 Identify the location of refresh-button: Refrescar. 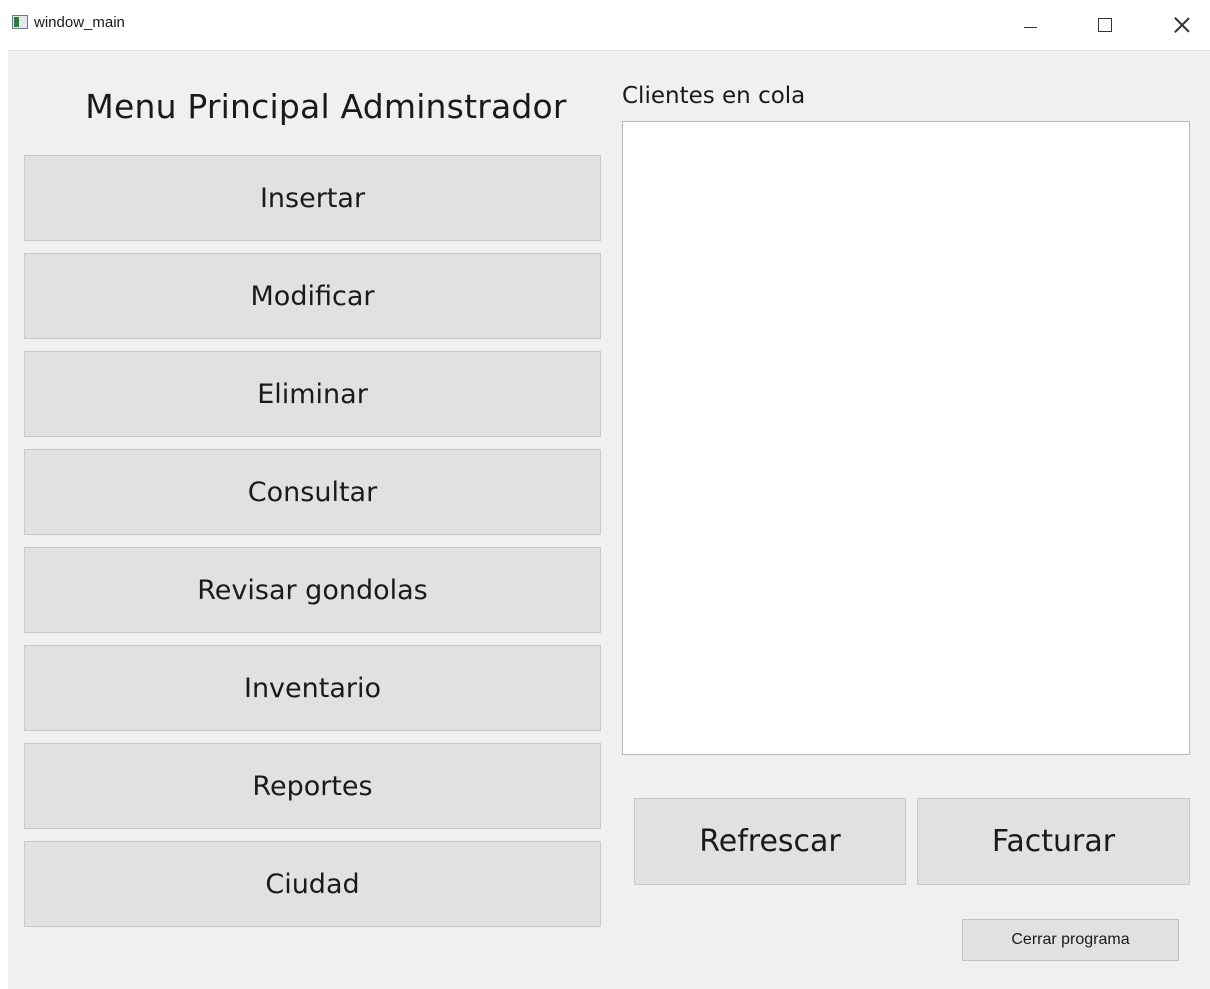
(770, 841).